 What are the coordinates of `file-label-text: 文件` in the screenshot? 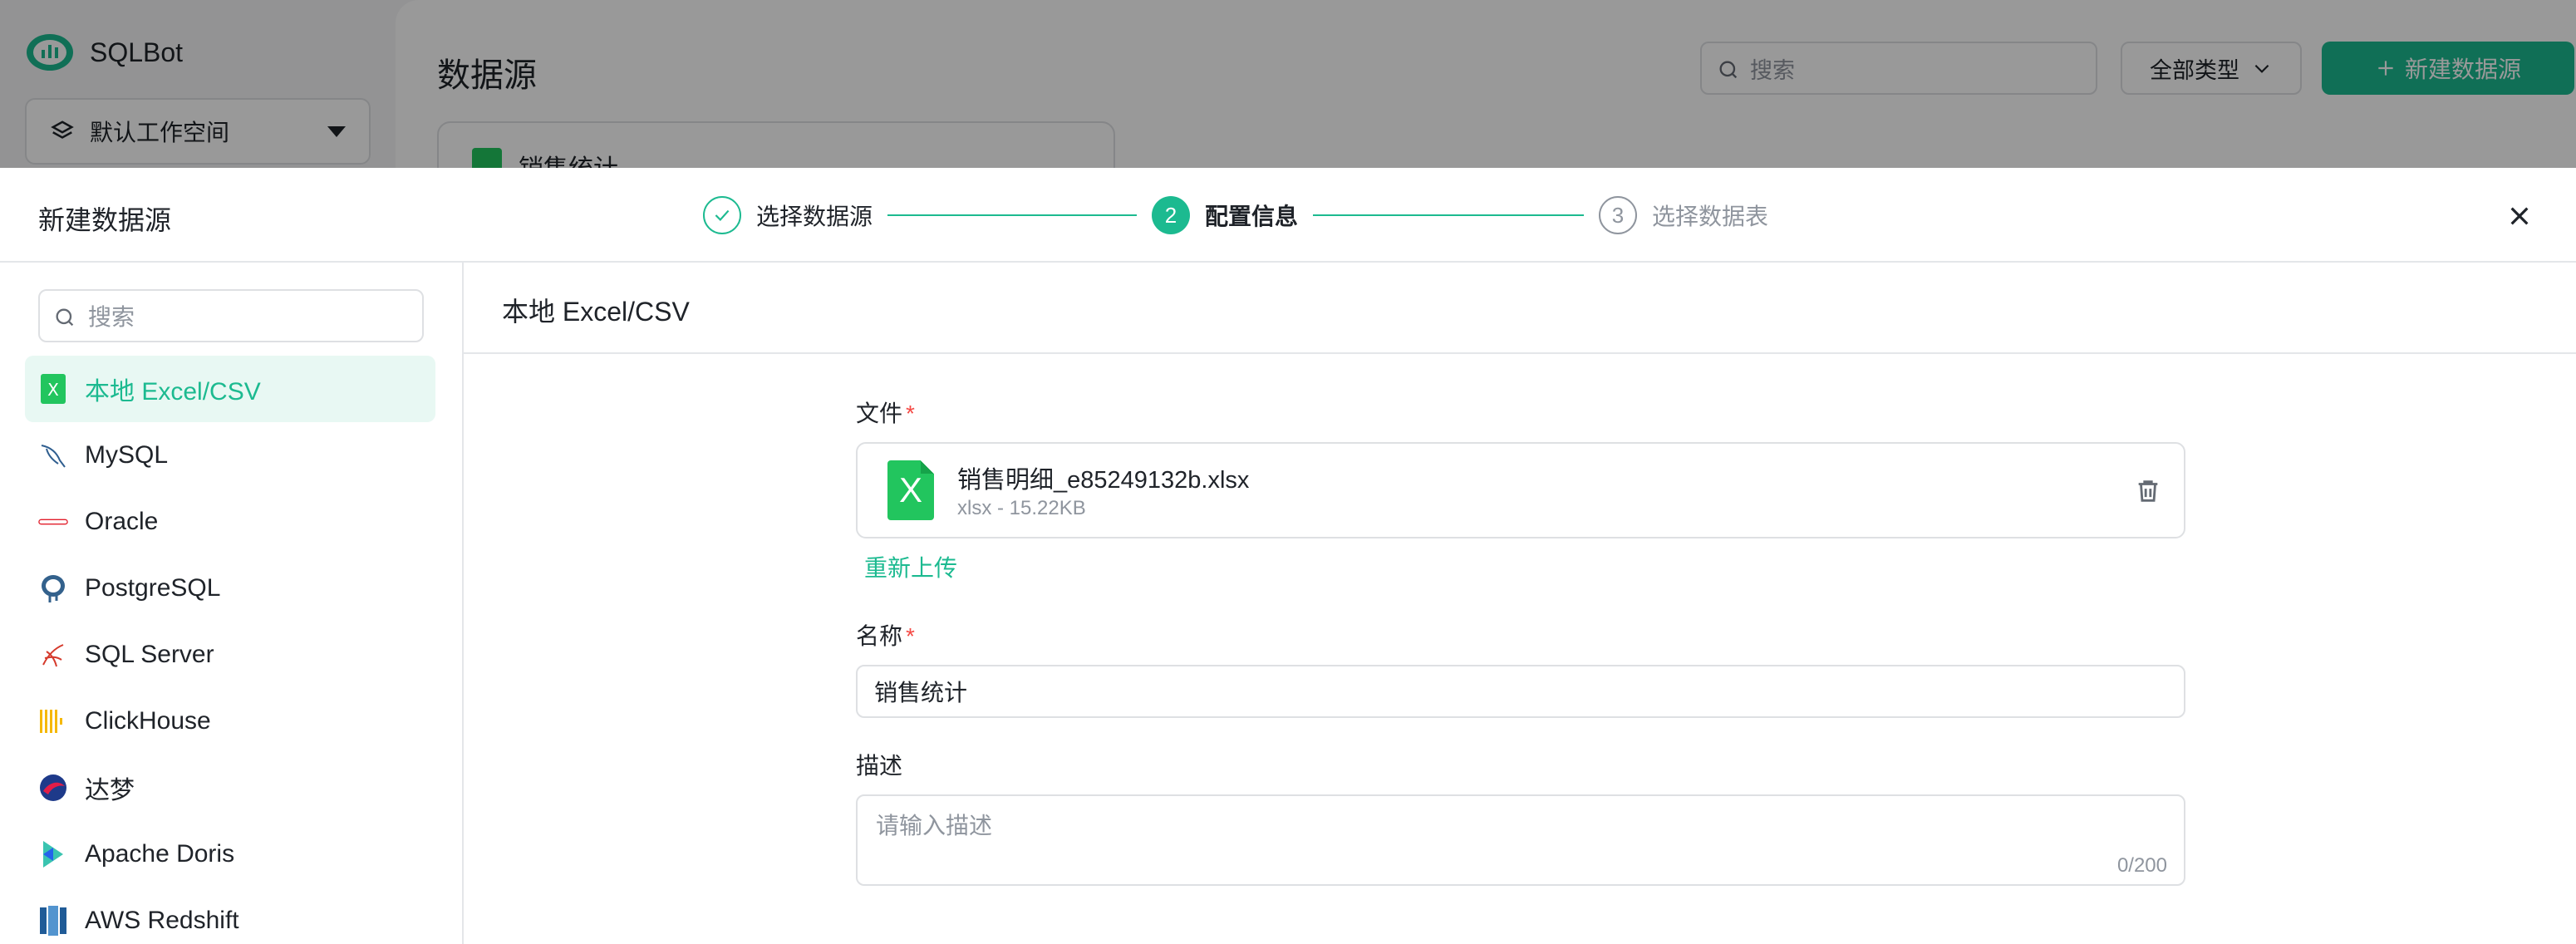 It's located at (879, 413).